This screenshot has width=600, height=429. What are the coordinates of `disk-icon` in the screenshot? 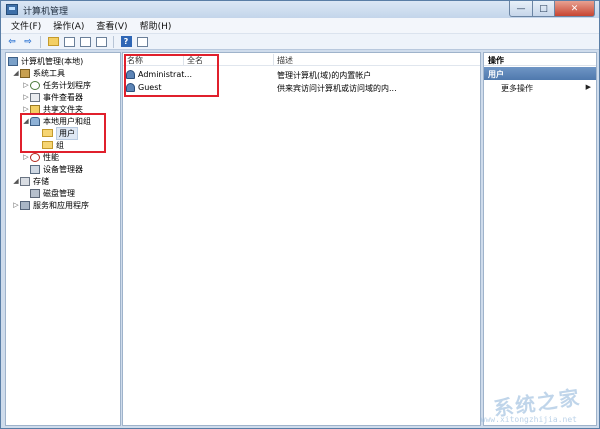 It's located at (35, 193).